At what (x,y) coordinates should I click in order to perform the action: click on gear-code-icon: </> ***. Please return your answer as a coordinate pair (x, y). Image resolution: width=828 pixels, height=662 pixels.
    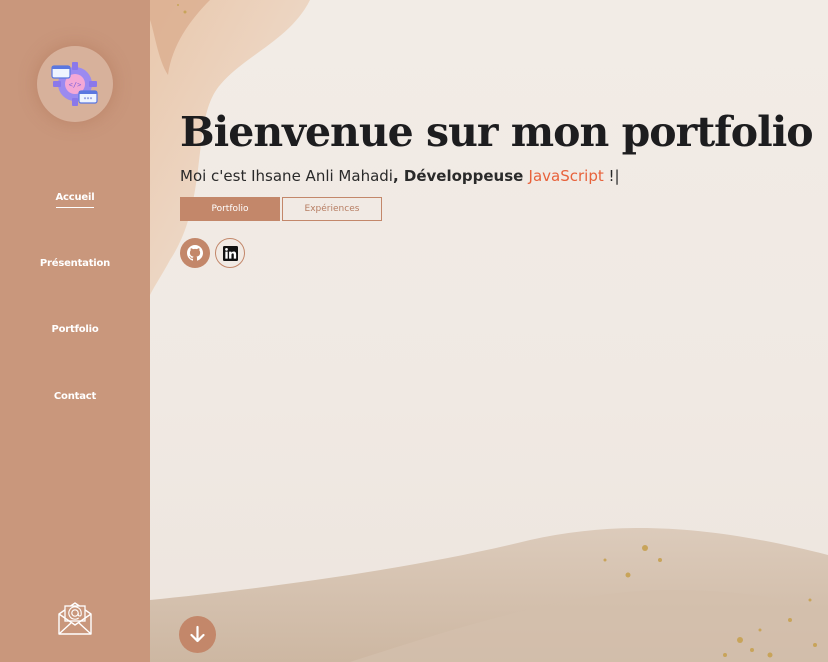
    Looking at the image, I should click on (74, 84).